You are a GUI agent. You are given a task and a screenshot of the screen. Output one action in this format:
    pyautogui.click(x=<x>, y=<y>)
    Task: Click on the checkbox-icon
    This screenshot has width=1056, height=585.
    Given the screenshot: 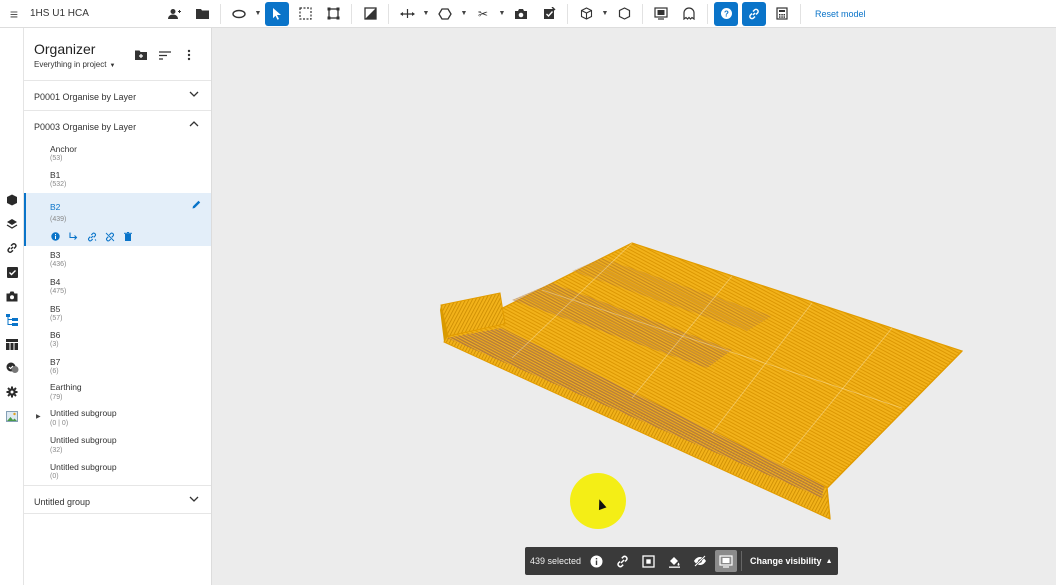 What is the action you would take?
    pyautogui.click(x=12, y=272)
    